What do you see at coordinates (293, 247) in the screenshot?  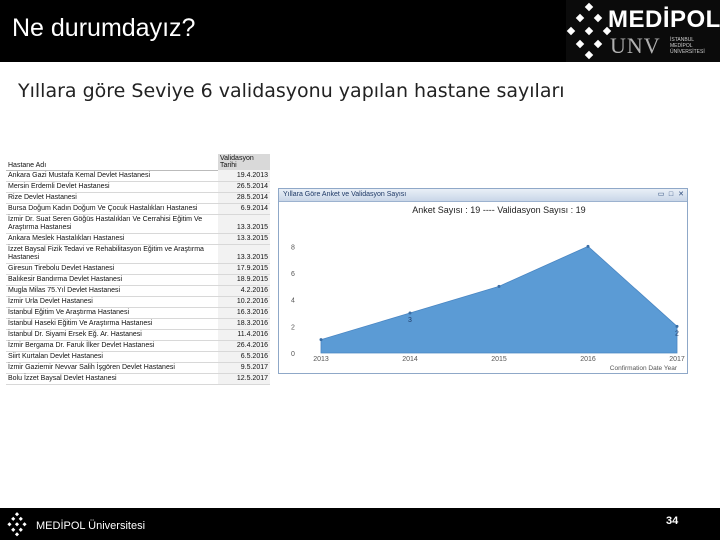 I see `y-tick-label: 8` at bounding box center [293, 247].